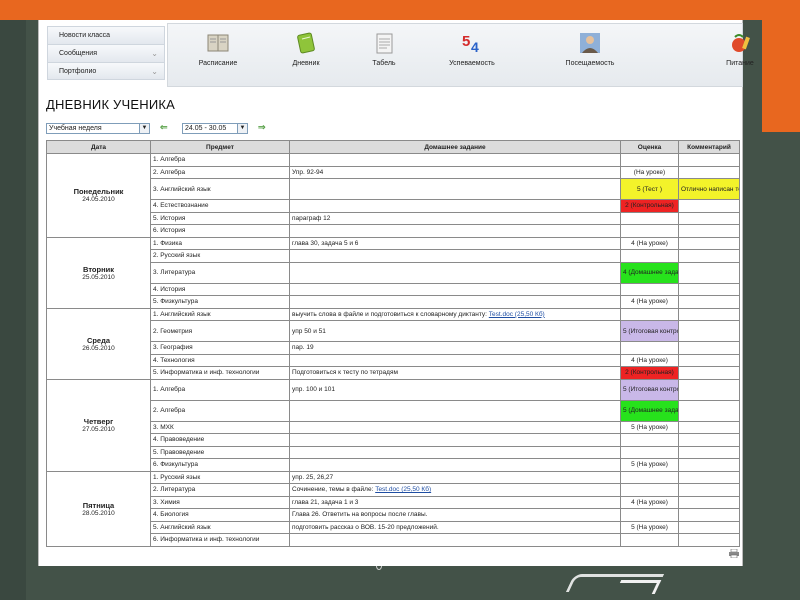  Describe the element at coordinates (164, 127) in the screenshot. I see `prev-week-arrow-icon: ⇐` at that location.